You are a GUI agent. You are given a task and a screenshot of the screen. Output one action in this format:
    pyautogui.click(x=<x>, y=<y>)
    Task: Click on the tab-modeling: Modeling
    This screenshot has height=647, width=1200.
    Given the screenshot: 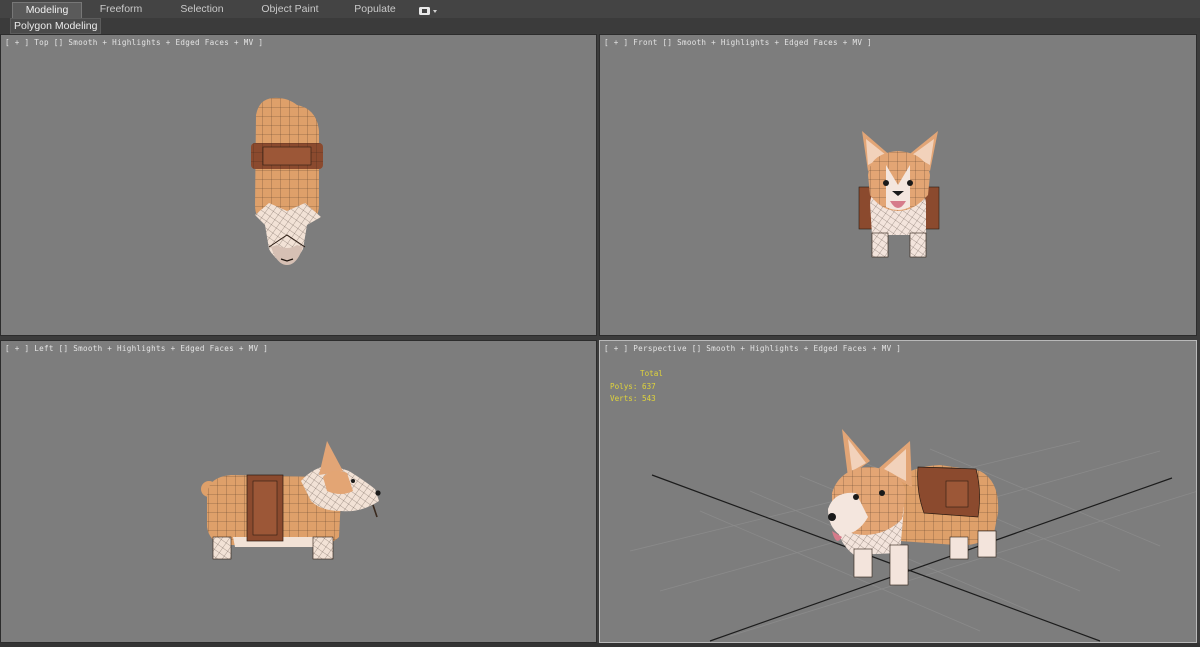 What is the action you would take?
    pyautogui.click(x=47, y=10)
    